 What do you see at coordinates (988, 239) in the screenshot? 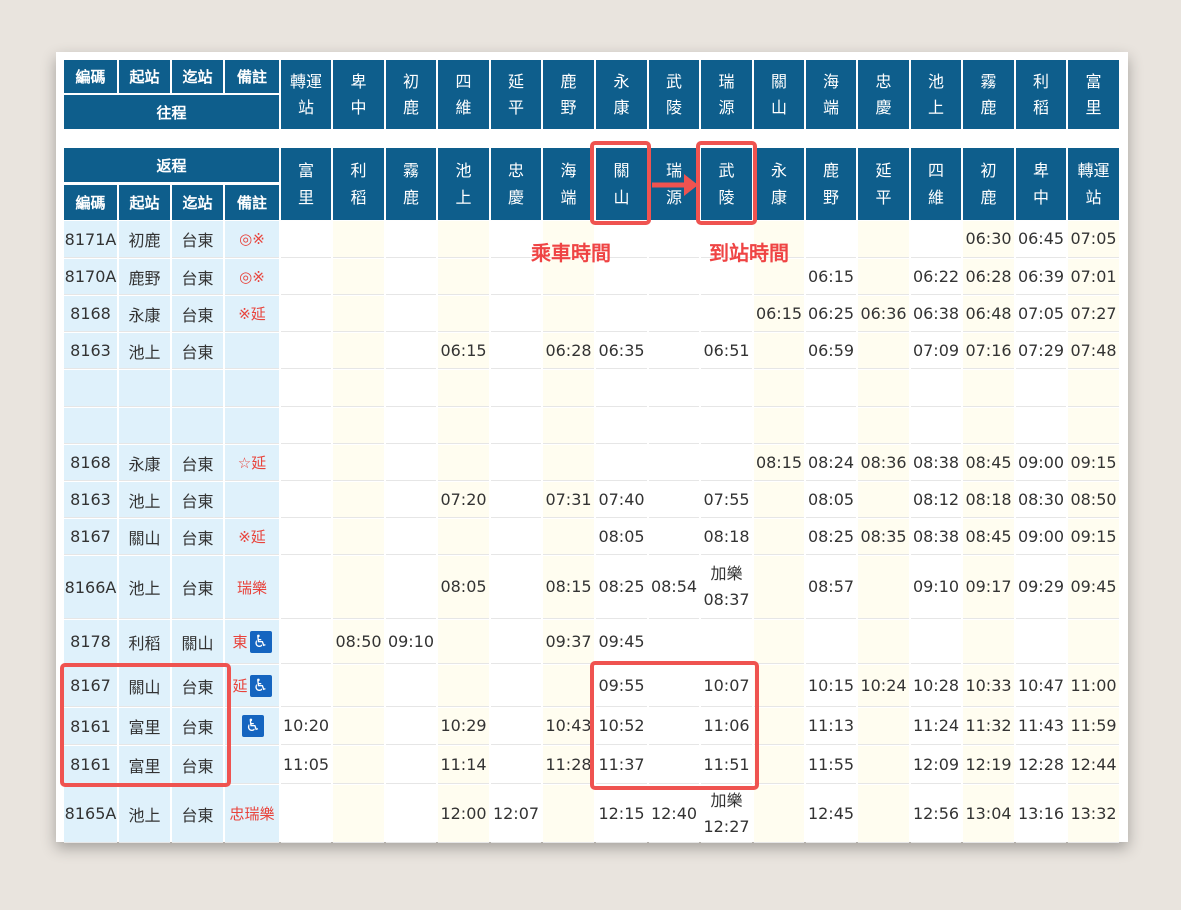
I see `time-cell: 06:30` at bounding box center [988, 239].